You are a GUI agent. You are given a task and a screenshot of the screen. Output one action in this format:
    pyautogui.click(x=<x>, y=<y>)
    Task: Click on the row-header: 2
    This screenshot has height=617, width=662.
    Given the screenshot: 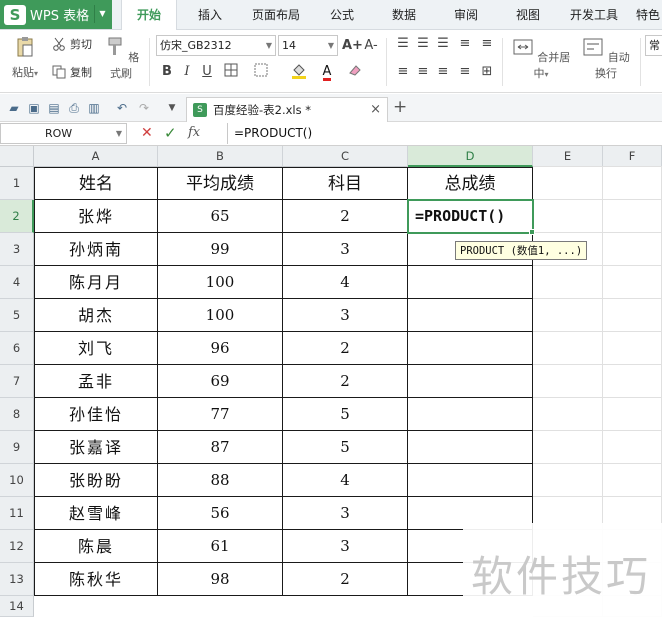 What is the action you would take?
    pyautogui.click(x=17, y=216)
    